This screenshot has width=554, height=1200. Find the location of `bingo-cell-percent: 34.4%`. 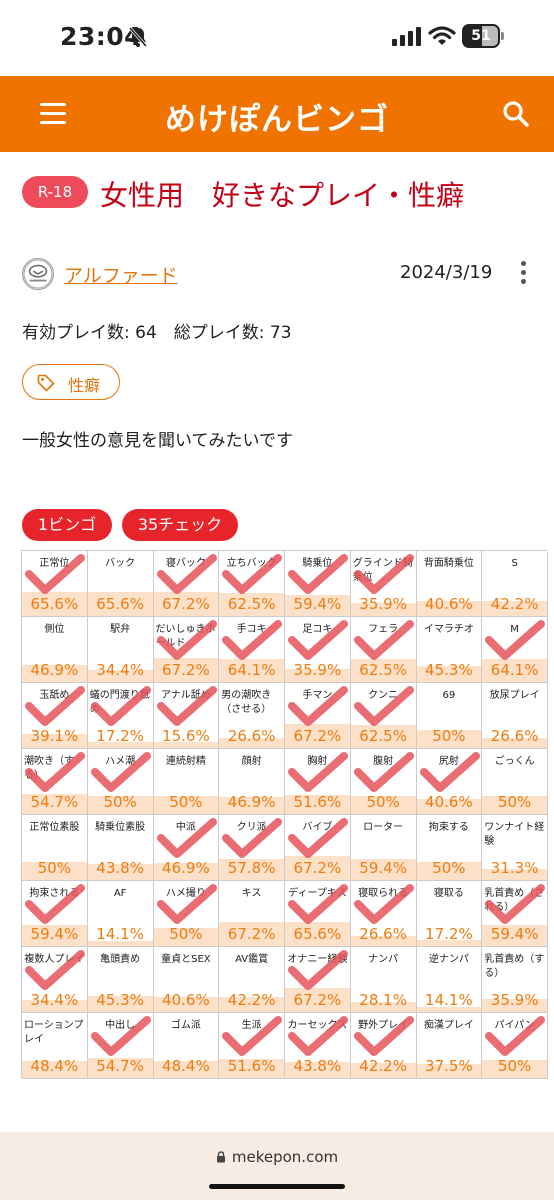

bingo-cell-percent: 34.4% is located at coordinates (120, 670).